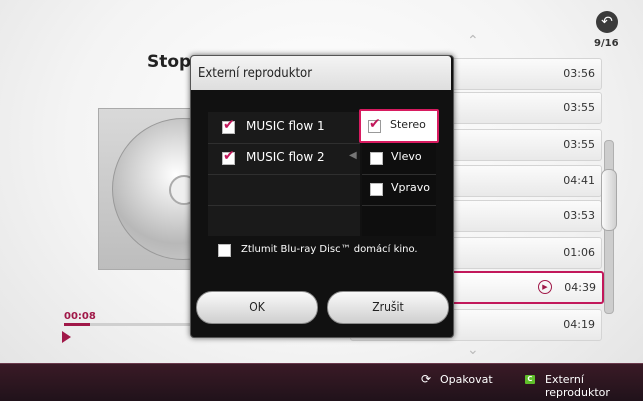 The width and height of the screenshot is (643, 401). Describe the element at coordinates (607, 22) in the screenshot. I see `back-icon: ↶` at that location.